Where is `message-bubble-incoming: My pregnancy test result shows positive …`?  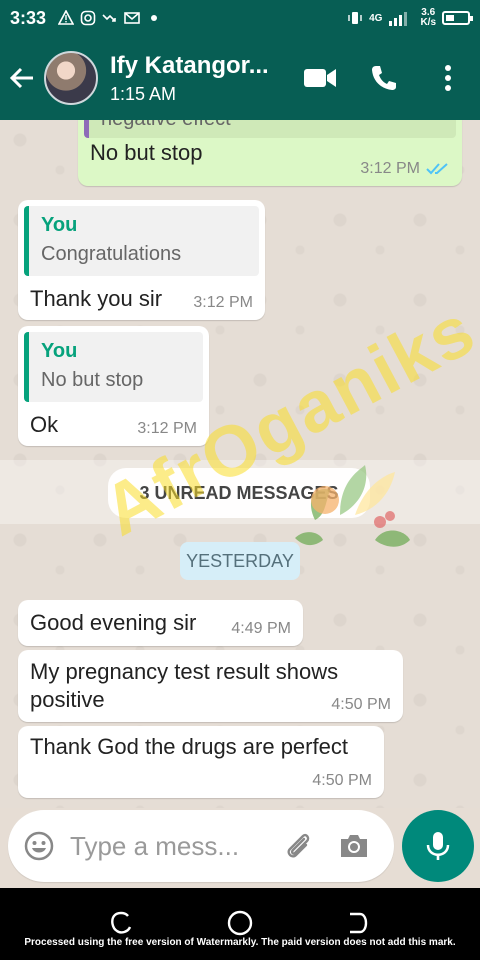 message-bubble-incoming: My pregnancy test result shows positive … is located at coordinates (210, 686).